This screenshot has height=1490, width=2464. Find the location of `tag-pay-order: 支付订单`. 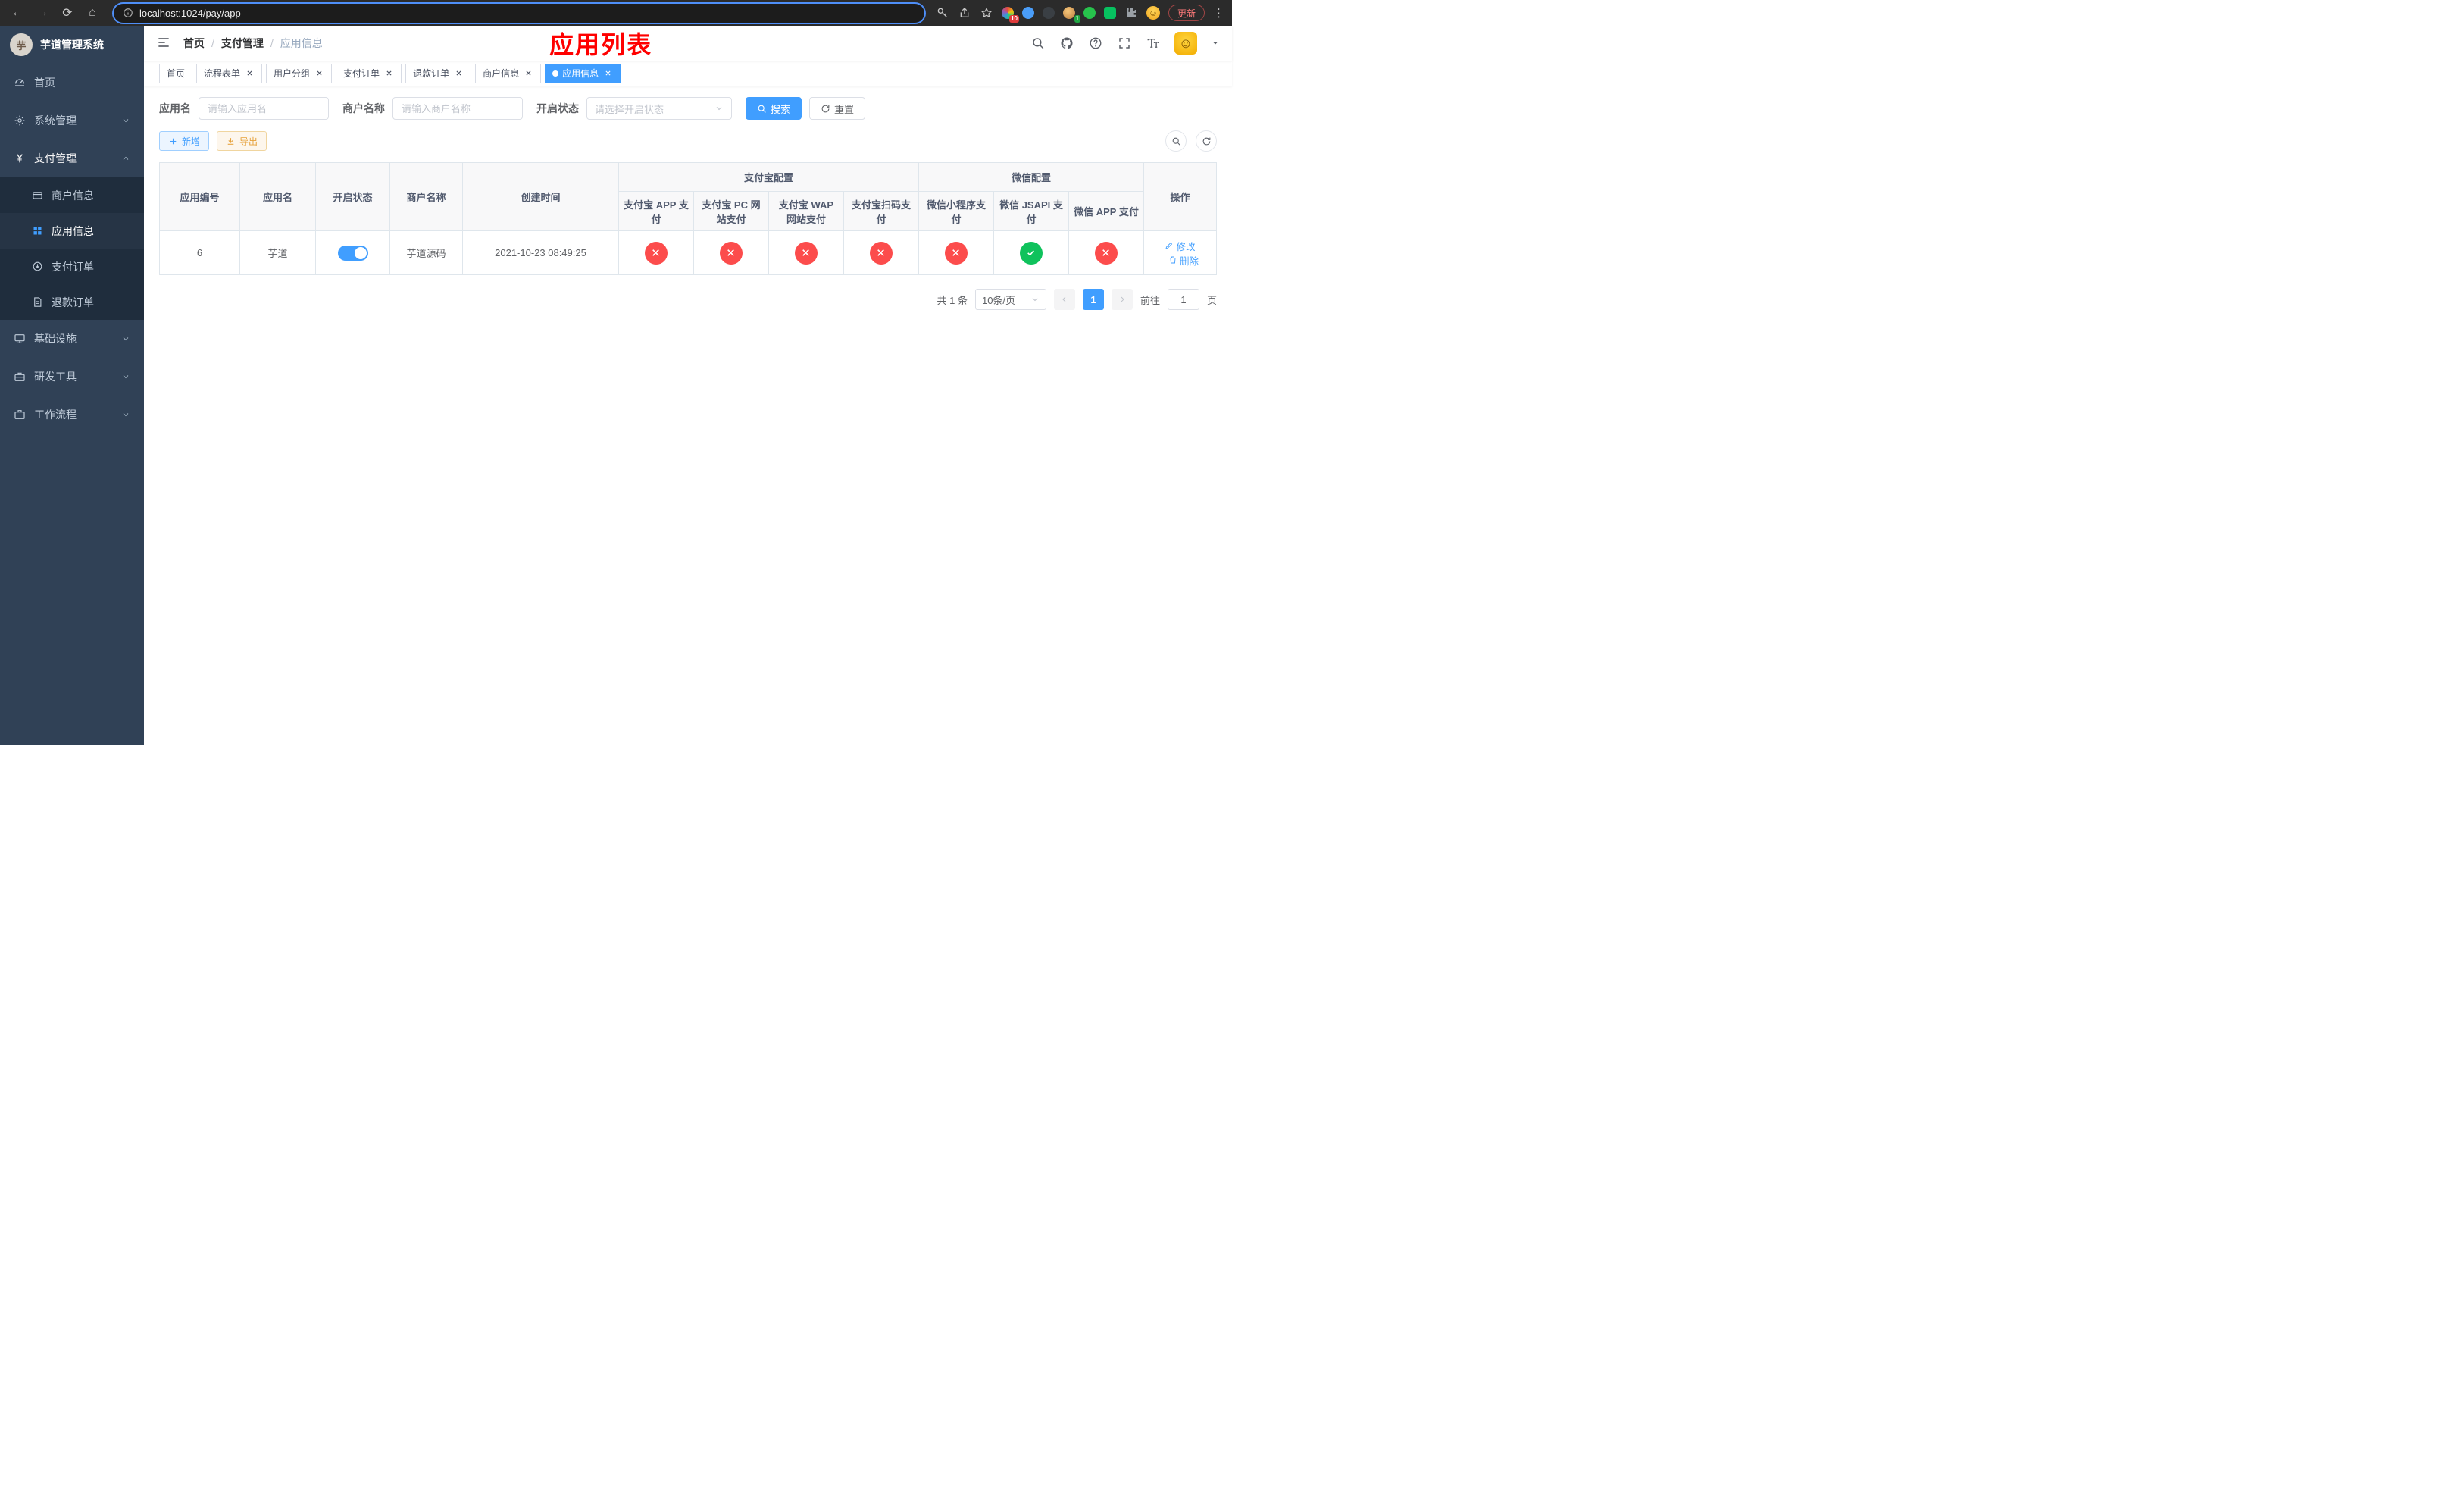

tag-pay-order: 支付订单 is located at coordinates (369, 73).